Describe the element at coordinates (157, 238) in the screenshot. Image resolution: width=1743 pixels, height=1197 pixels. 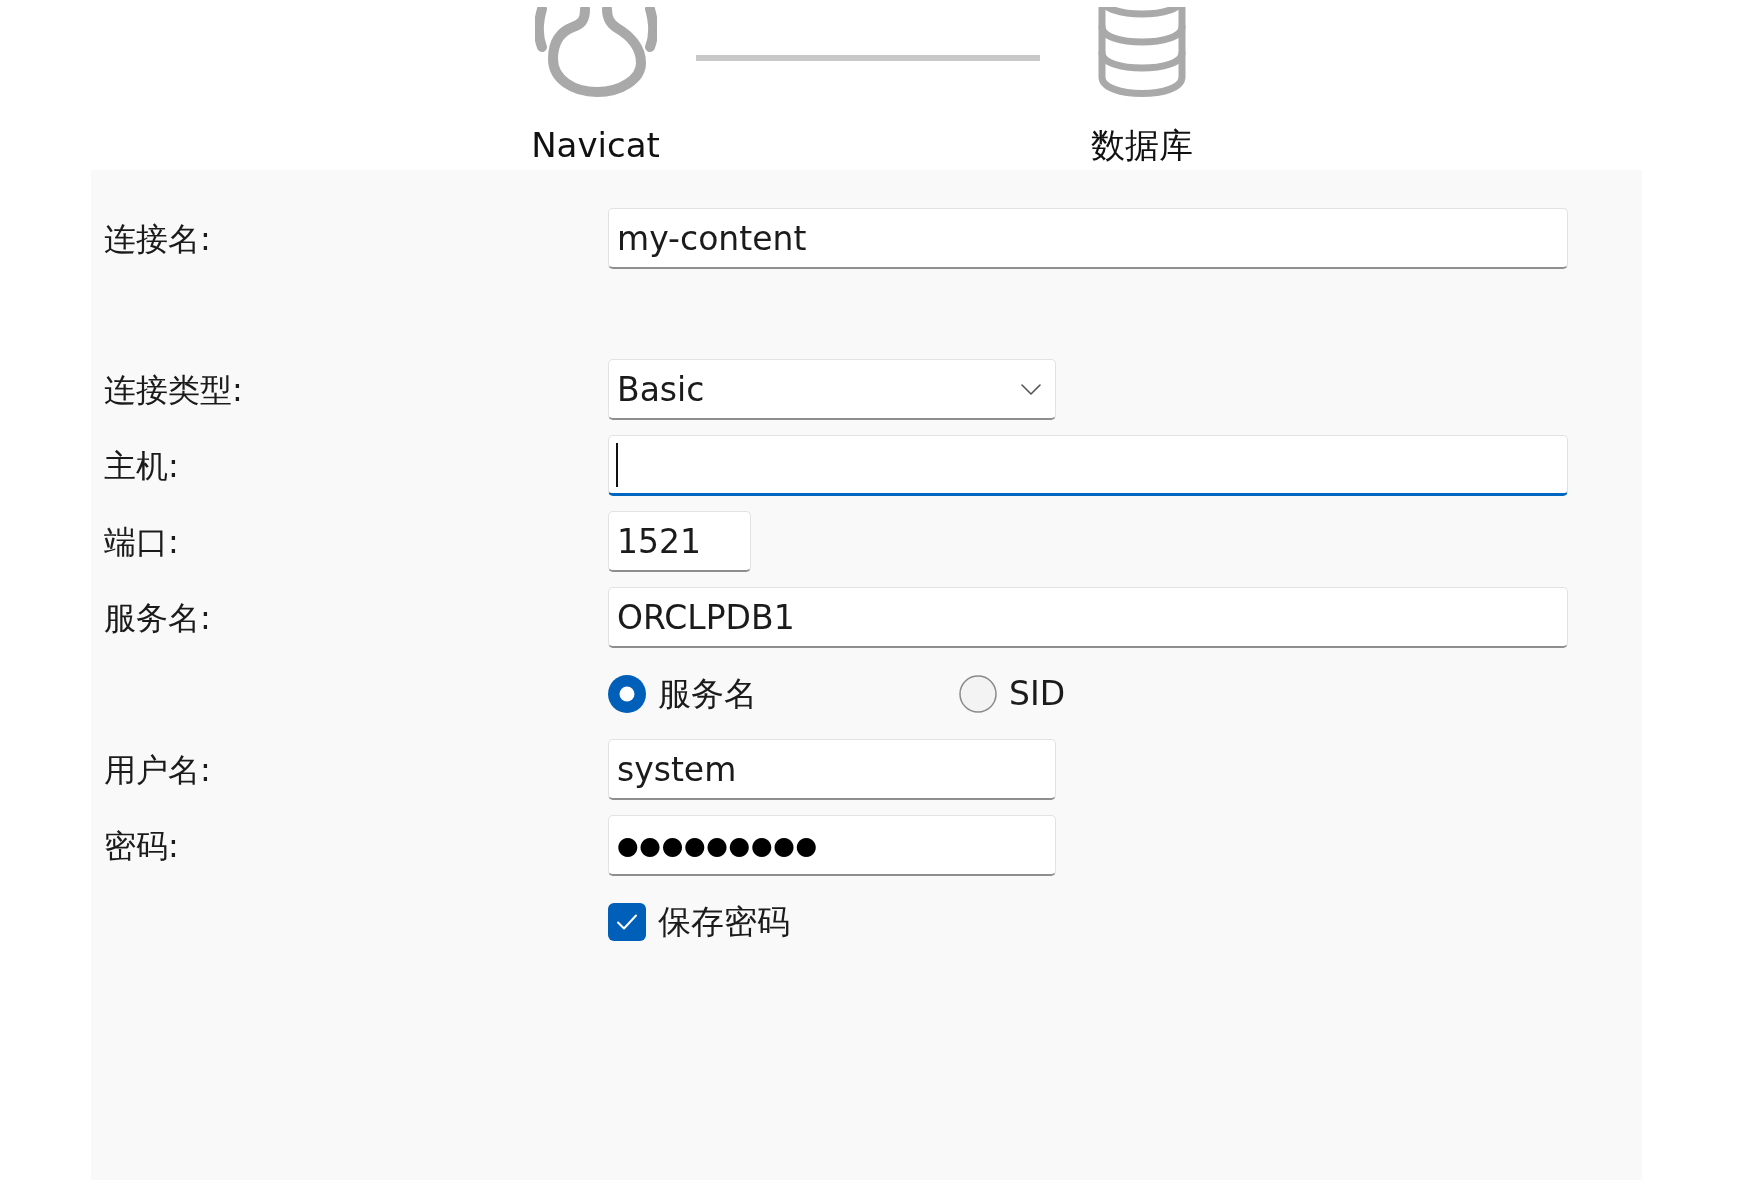
I see `field-label: 连接名:` at that location.